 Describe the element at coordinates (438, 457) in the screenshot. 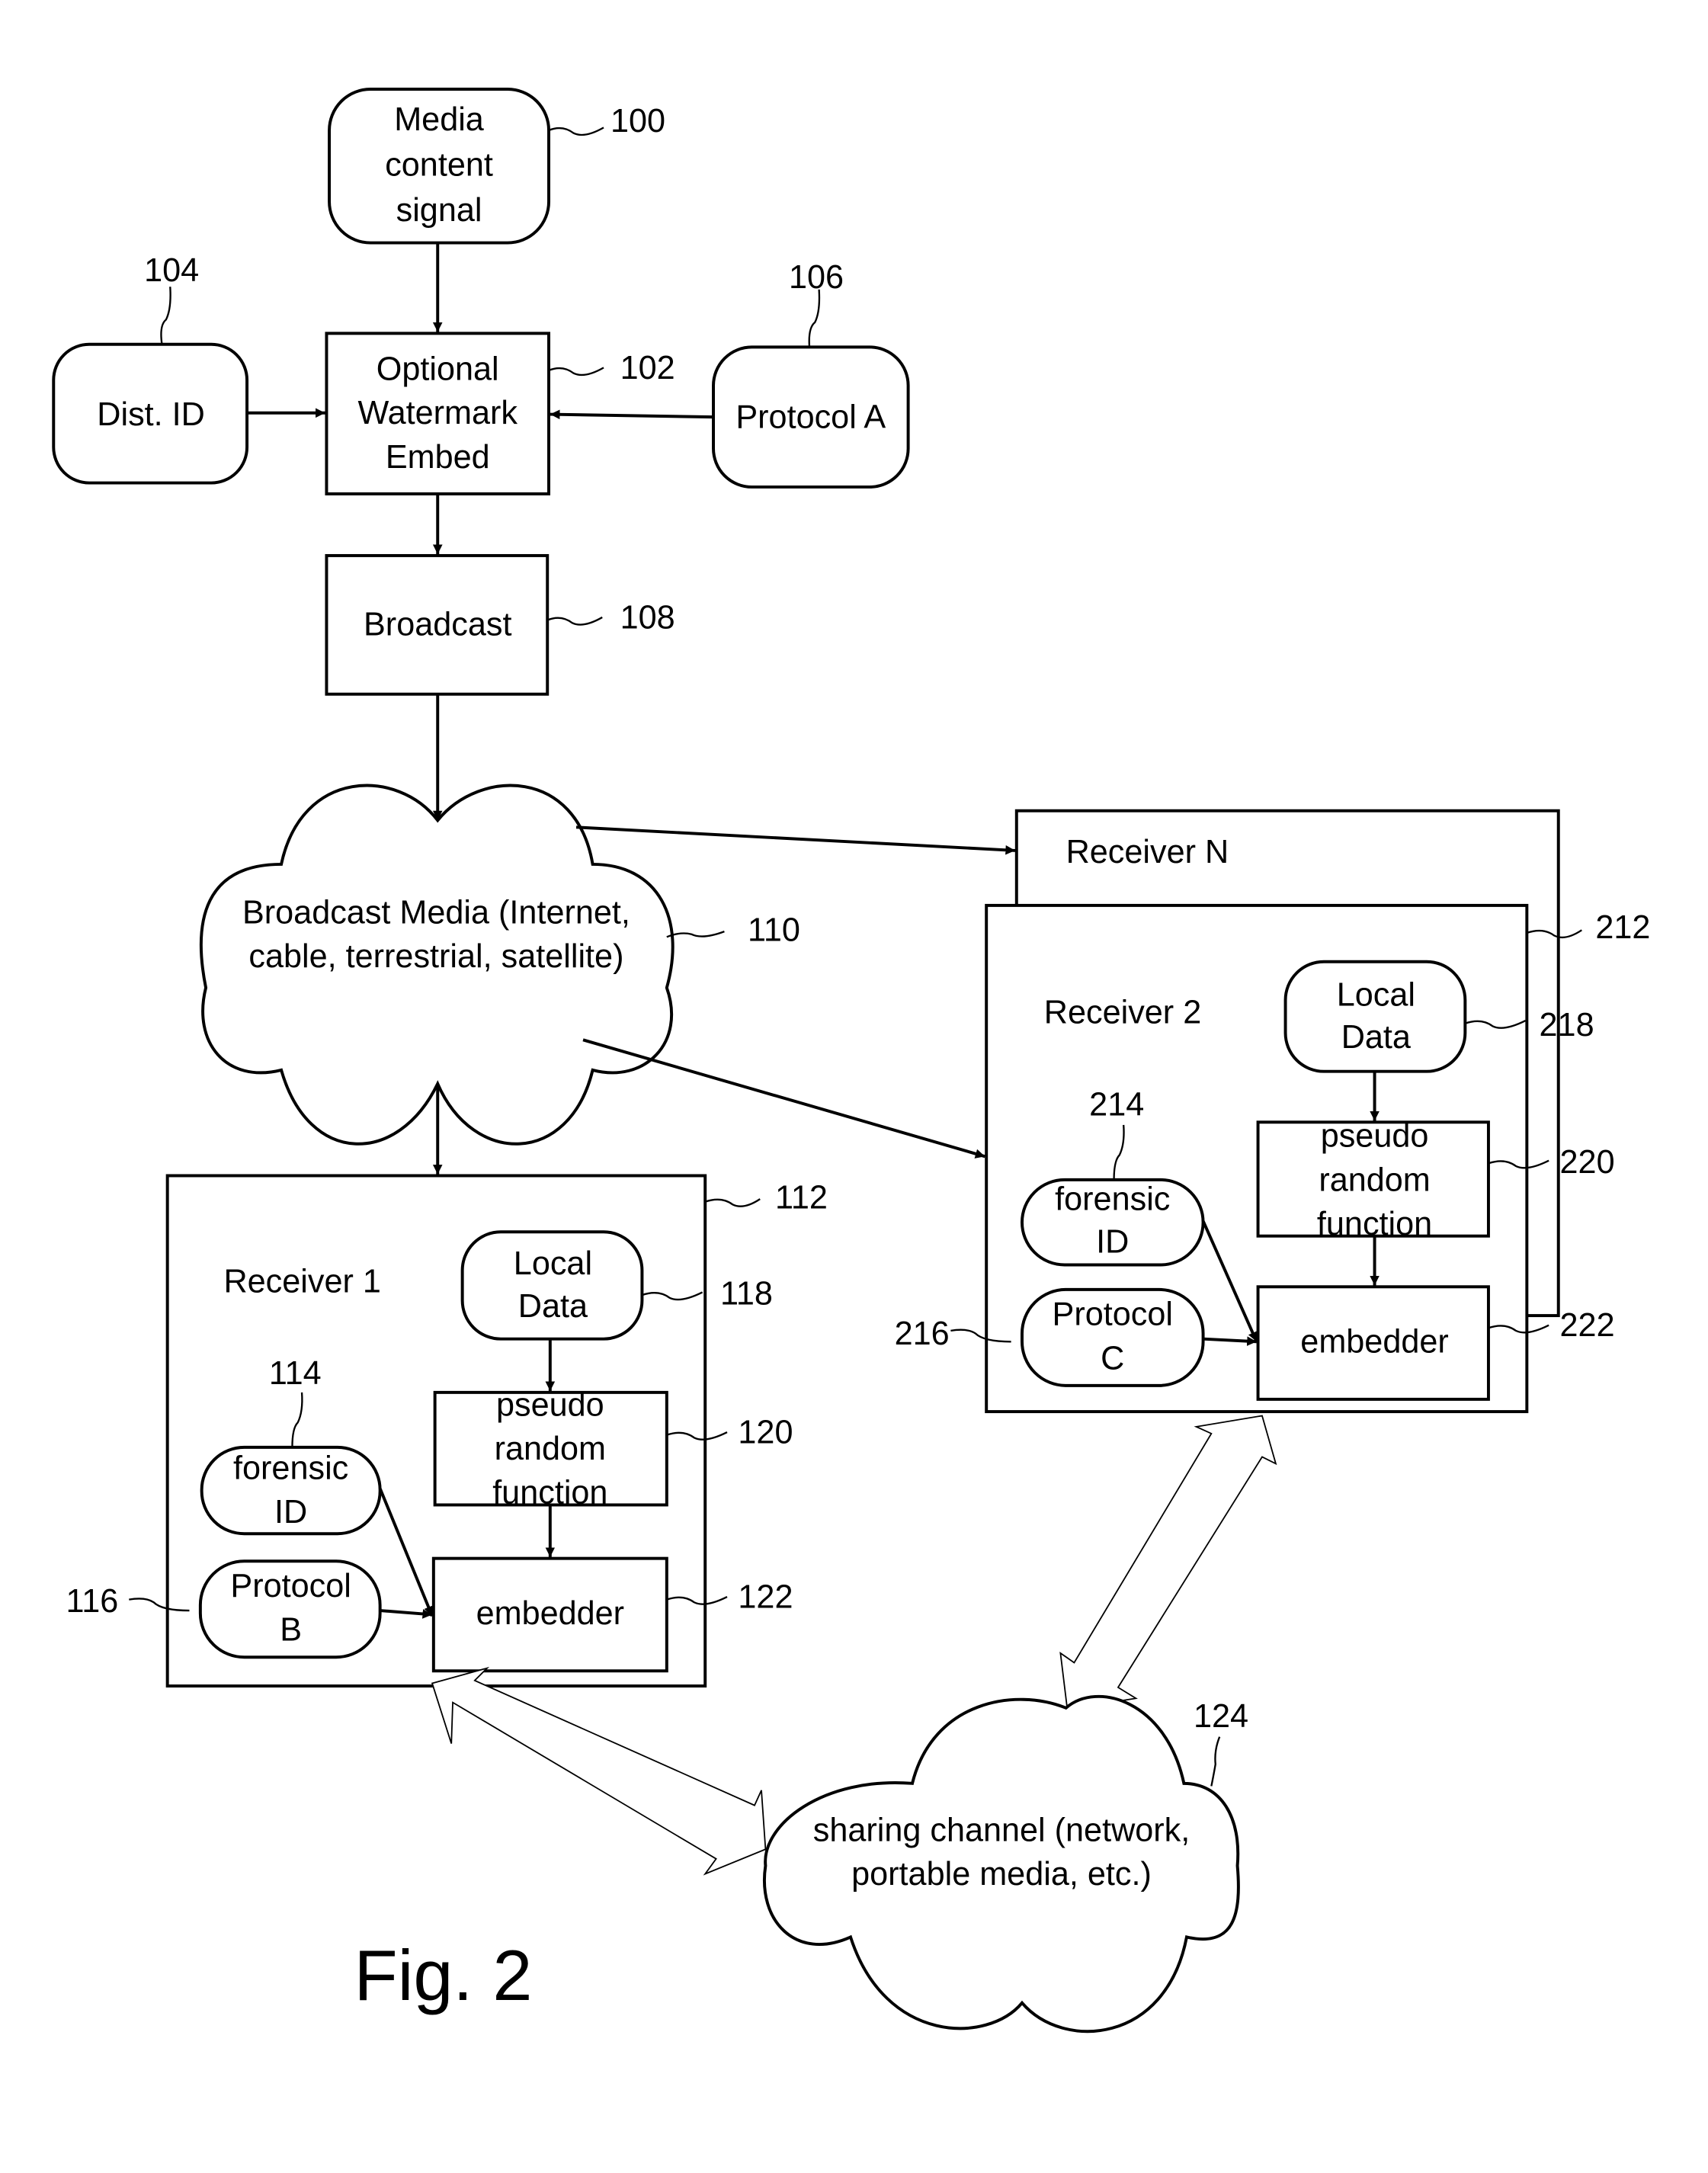

I see `node-label: Embed` at that location.